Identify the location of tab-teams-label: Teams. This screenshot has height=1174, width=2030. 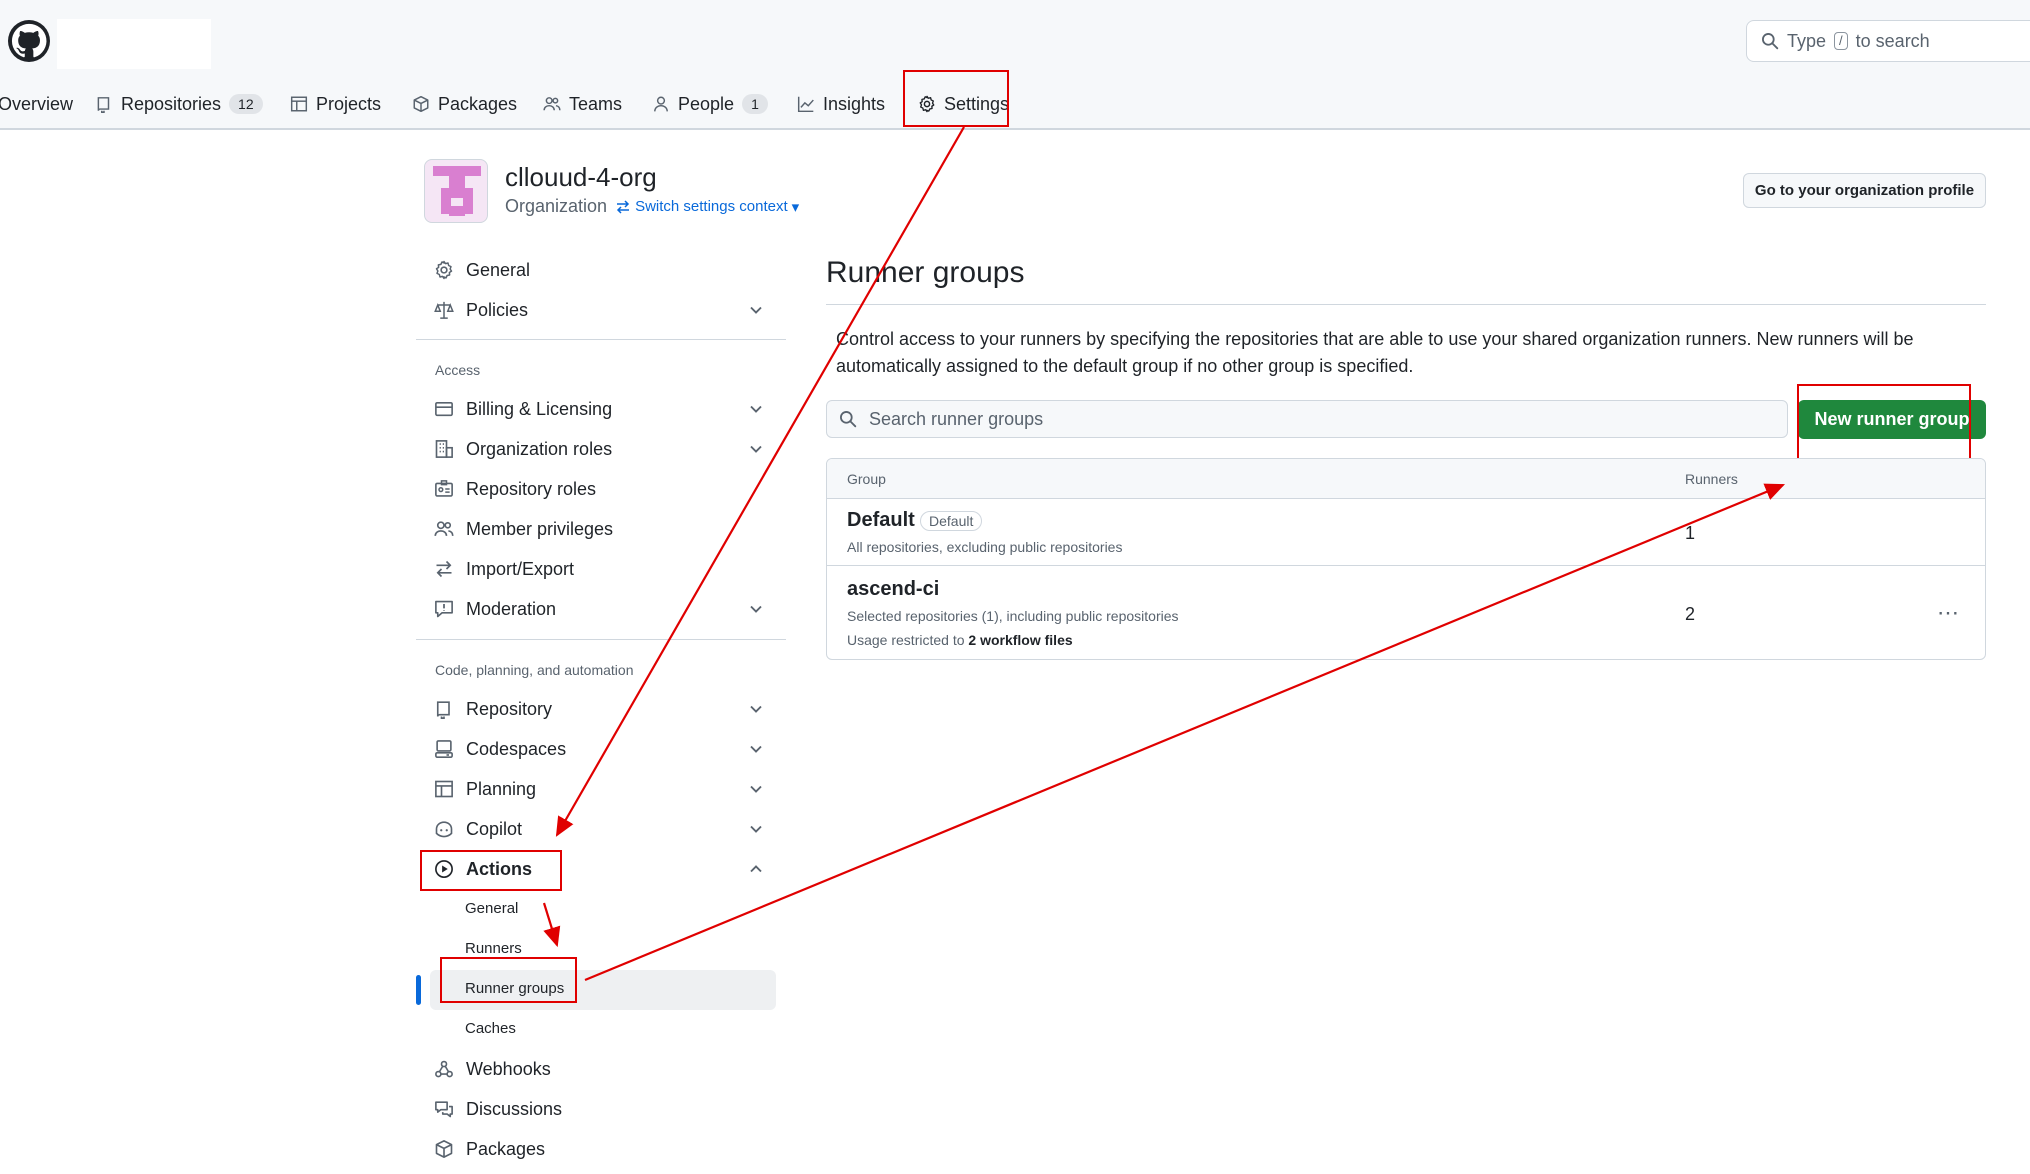
(596, 103).